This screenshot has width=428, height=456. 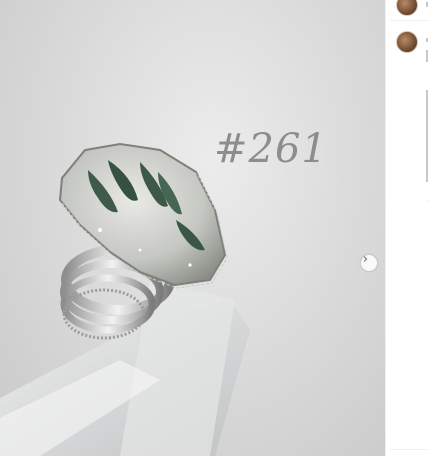 I want to click on next-image-button, so click(x=369, y=263).